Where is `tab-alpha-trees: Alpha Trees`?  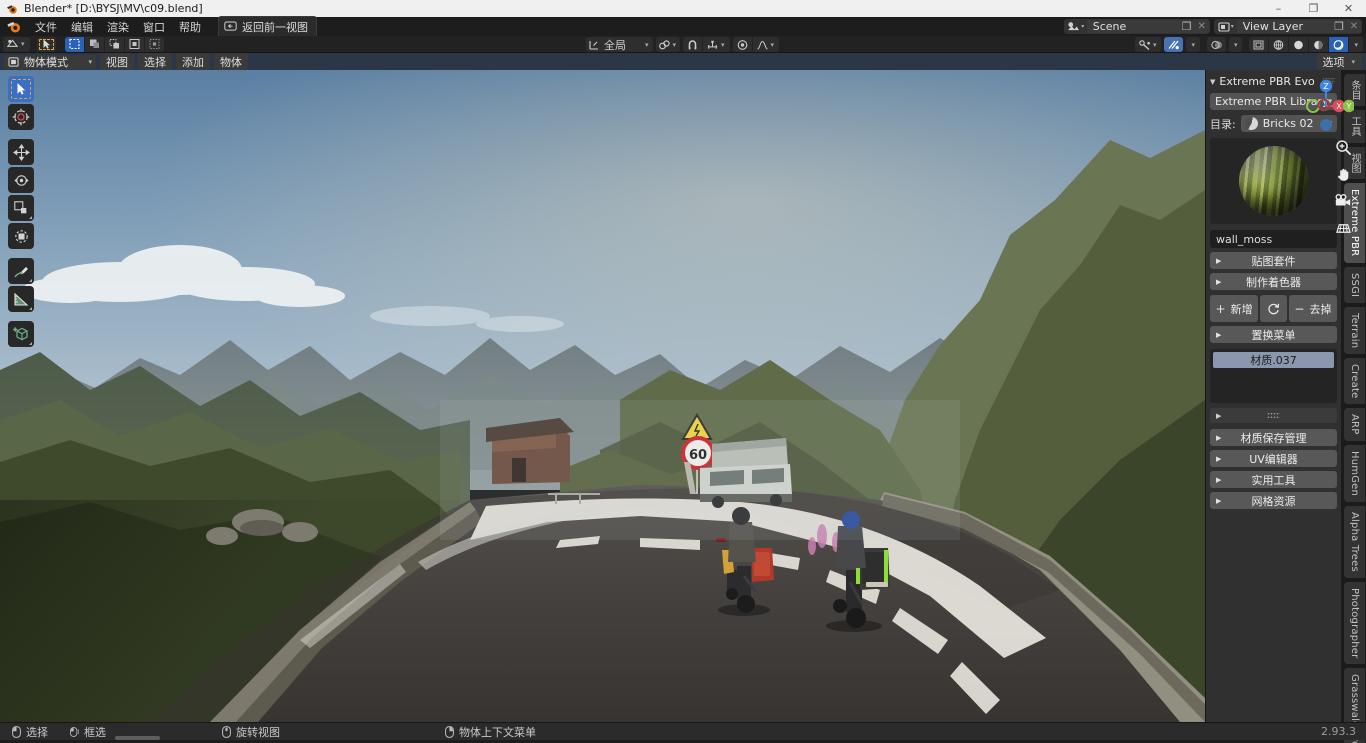 tab-alpha-trees: Alpha Trees is located at coordinates (1354, 541).